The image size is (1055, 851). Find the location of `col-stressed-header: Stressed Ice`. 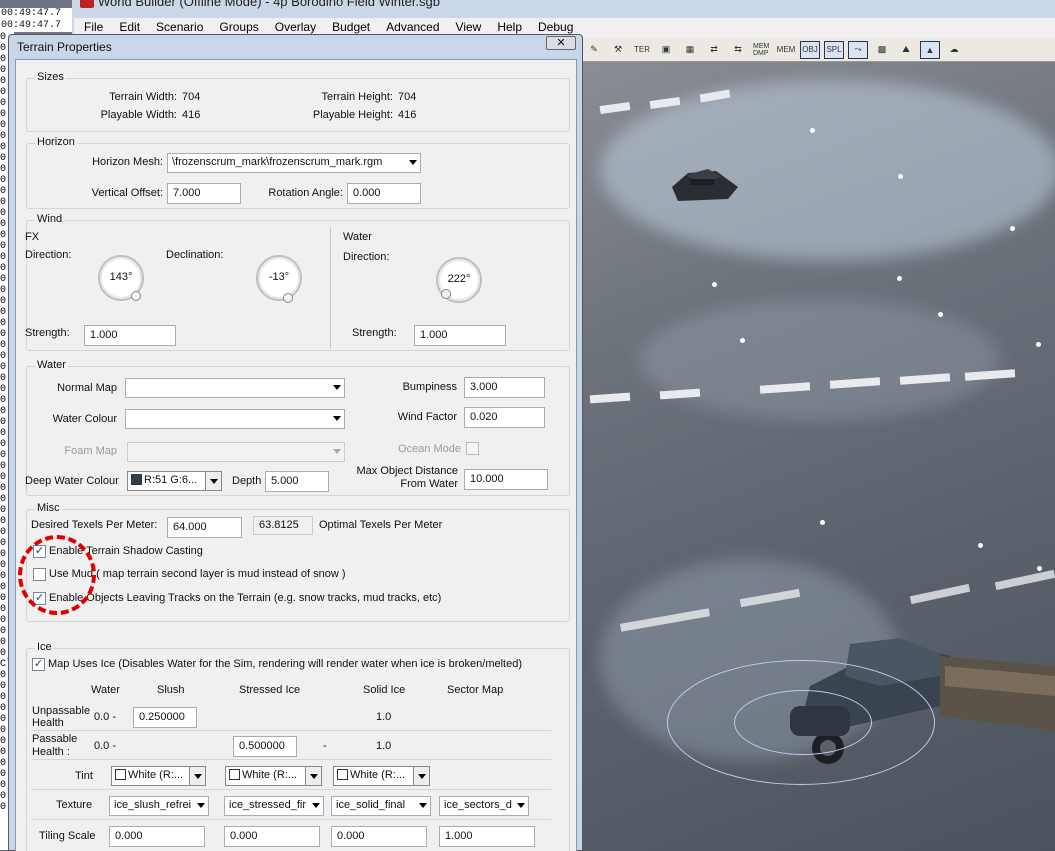

col-stressed-header: Stressed Ice is located at coordinates (270, 690).